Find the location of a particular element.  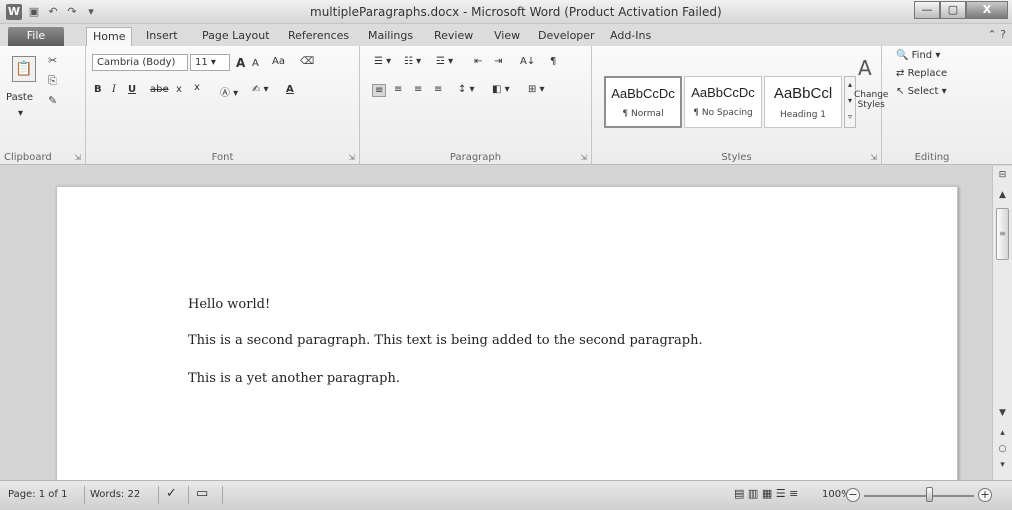

change-case-button: Aa is located at coordinates (278, 61).